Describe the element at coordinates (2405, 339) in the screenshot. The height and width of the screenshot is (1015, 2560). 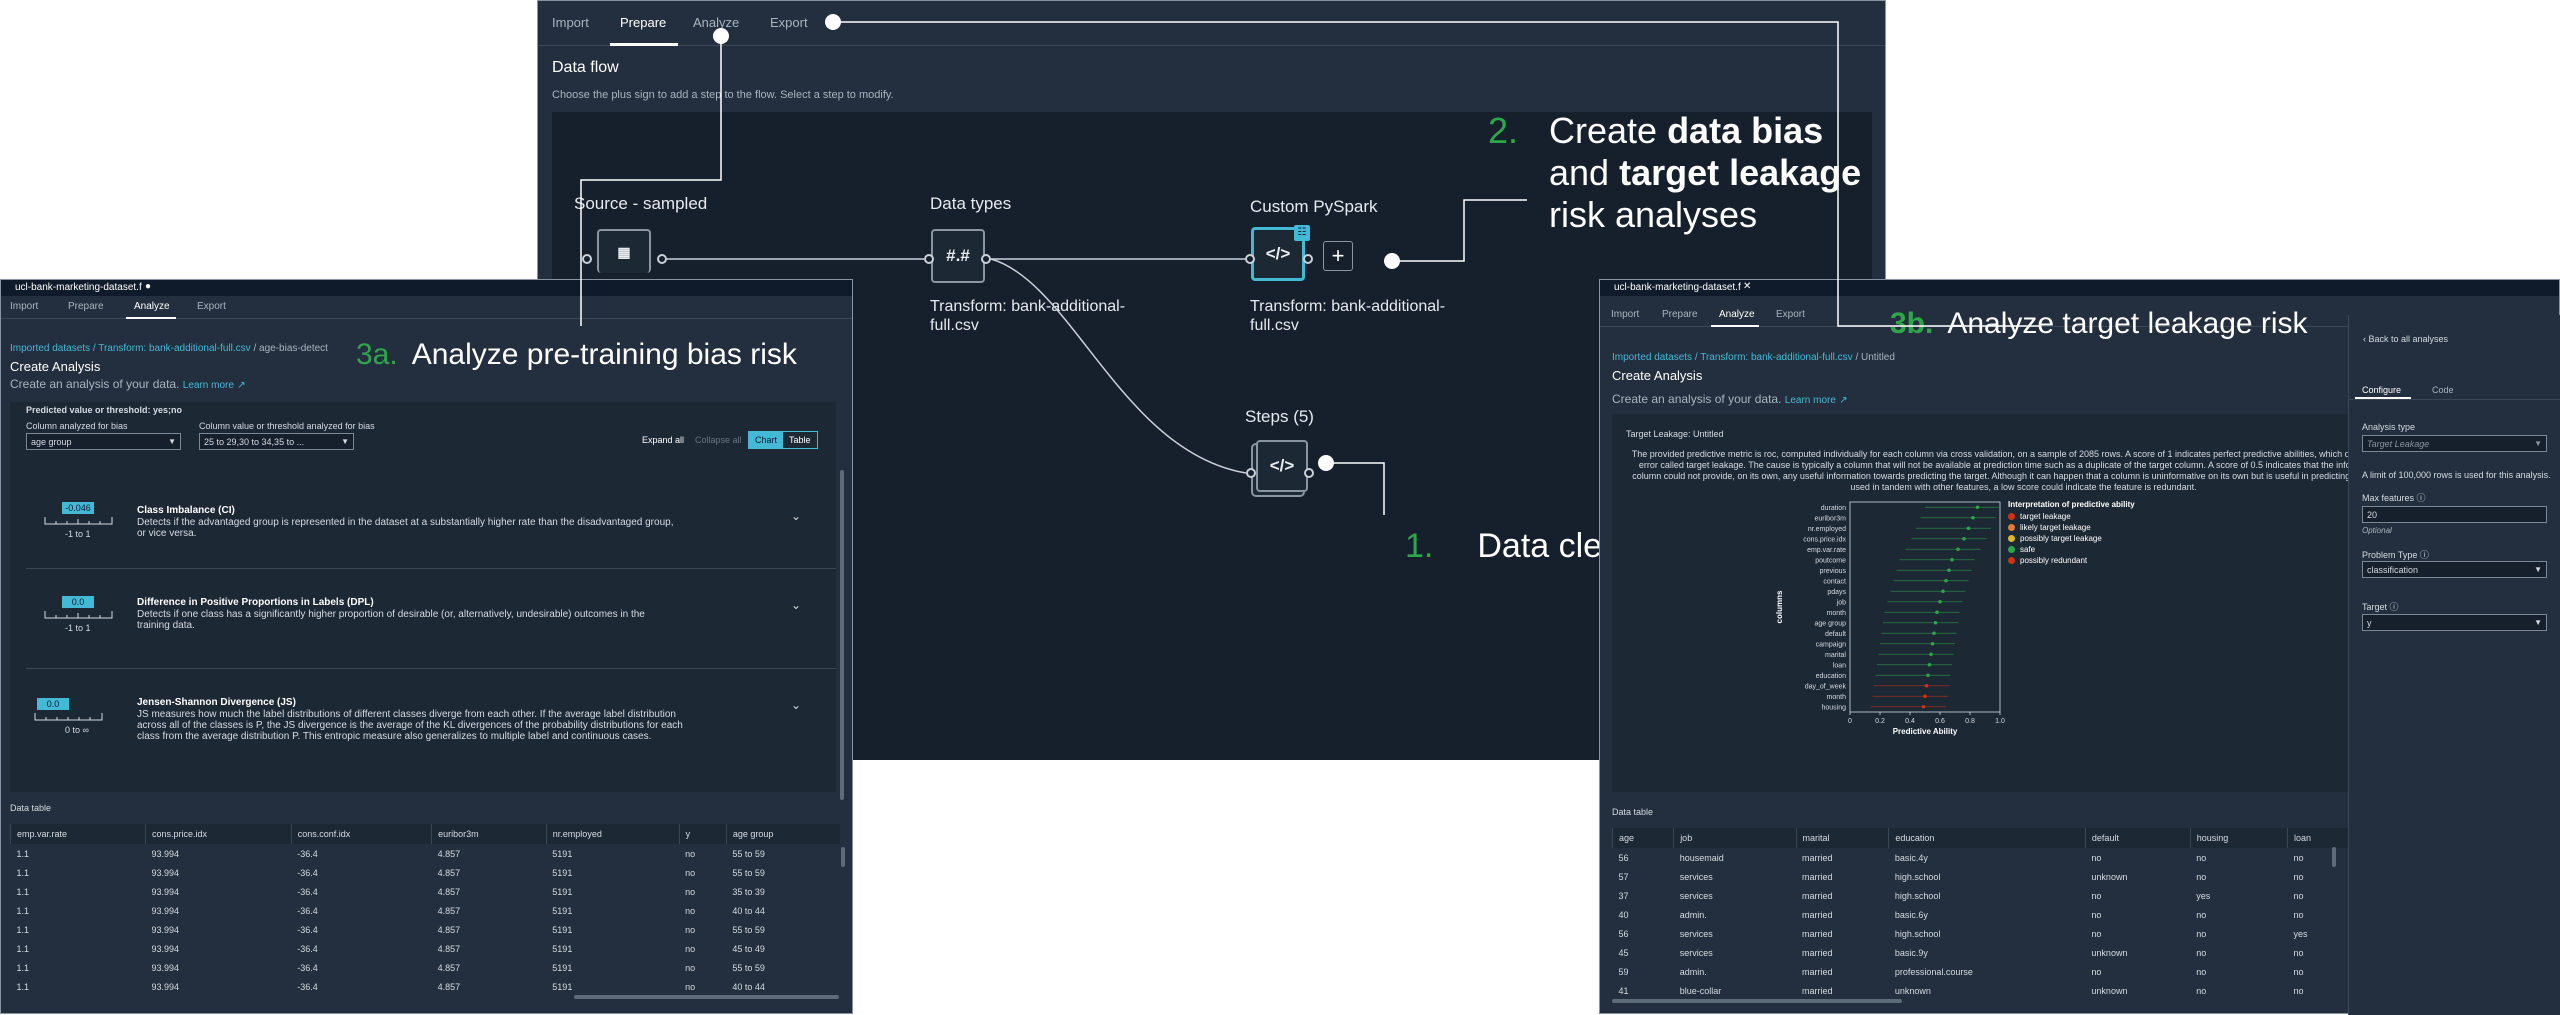
I see `back-link: ‹ Back to all analyses` at that location.